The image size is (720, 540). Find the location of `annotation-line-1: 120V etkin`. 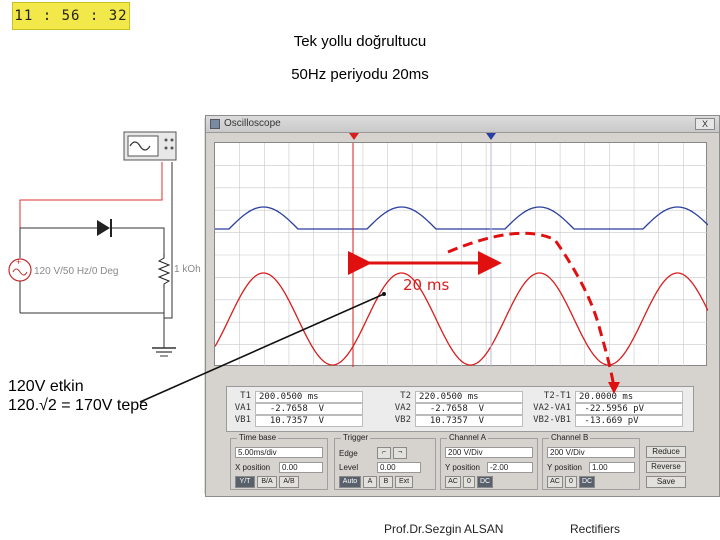

annotation-line-1: 120V etkin is located at coordinates (46, 386).